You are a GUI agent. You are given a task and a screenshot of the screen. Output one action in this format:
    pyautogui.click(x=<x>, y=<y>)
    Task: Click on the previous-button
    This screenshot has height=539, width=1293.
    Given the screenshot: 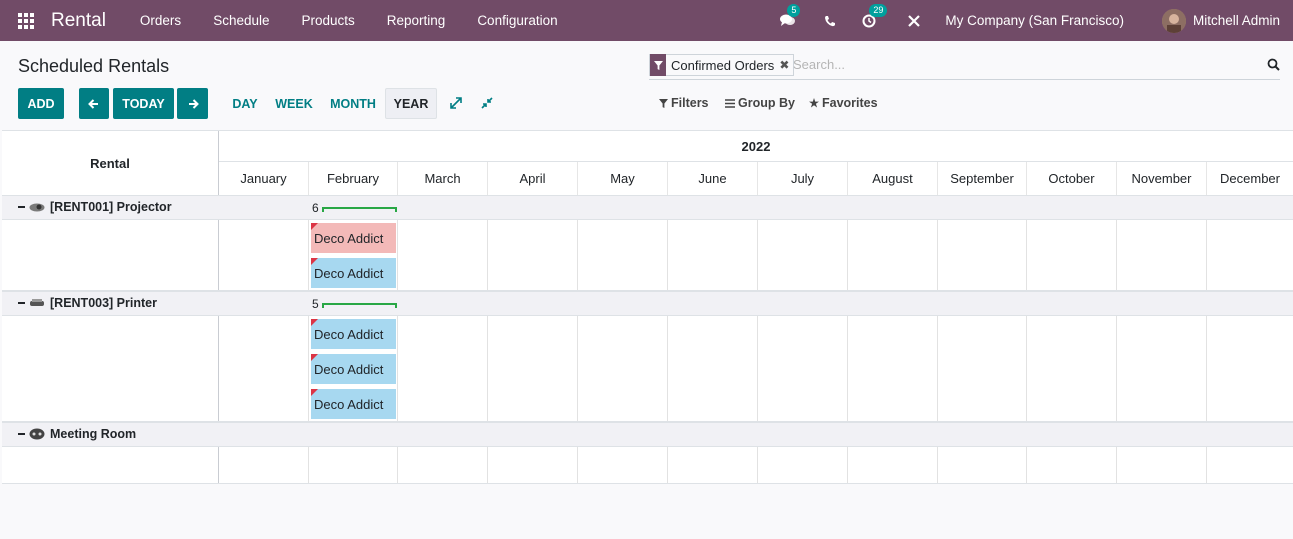 What is the action you would take?
    pyautogui.click(x=94, y=103)
    